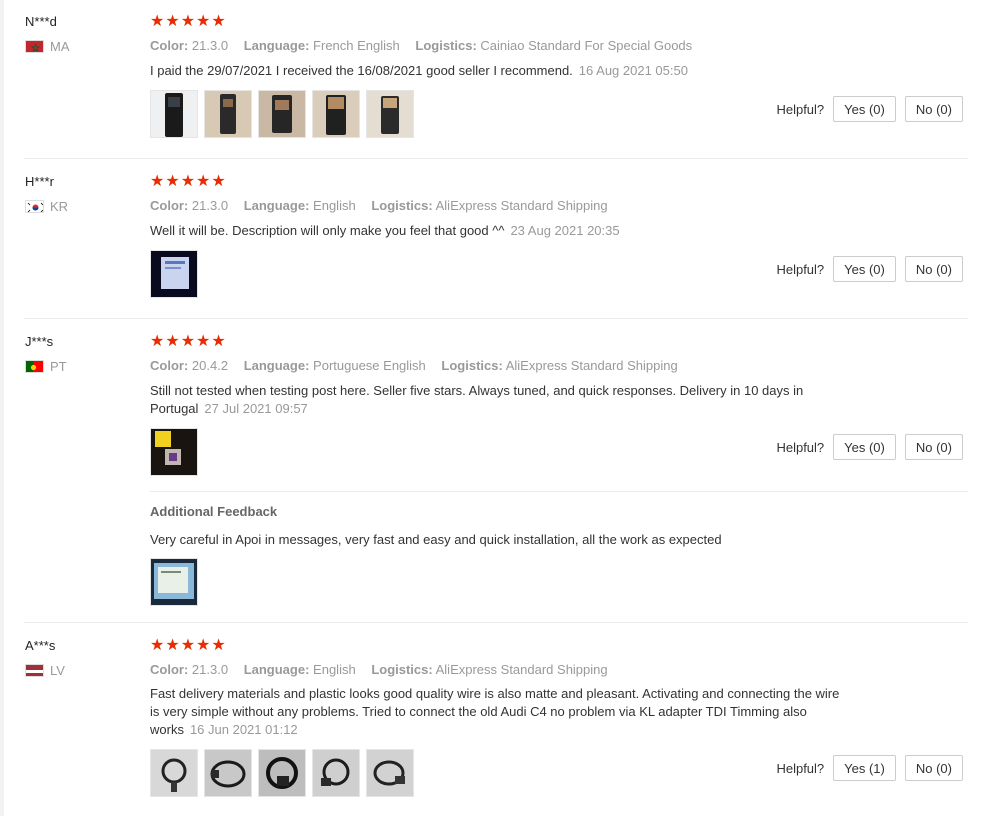 This screenshot has width=988, height=816. I want to click on reviewer-country: KR, so click(46, 206).